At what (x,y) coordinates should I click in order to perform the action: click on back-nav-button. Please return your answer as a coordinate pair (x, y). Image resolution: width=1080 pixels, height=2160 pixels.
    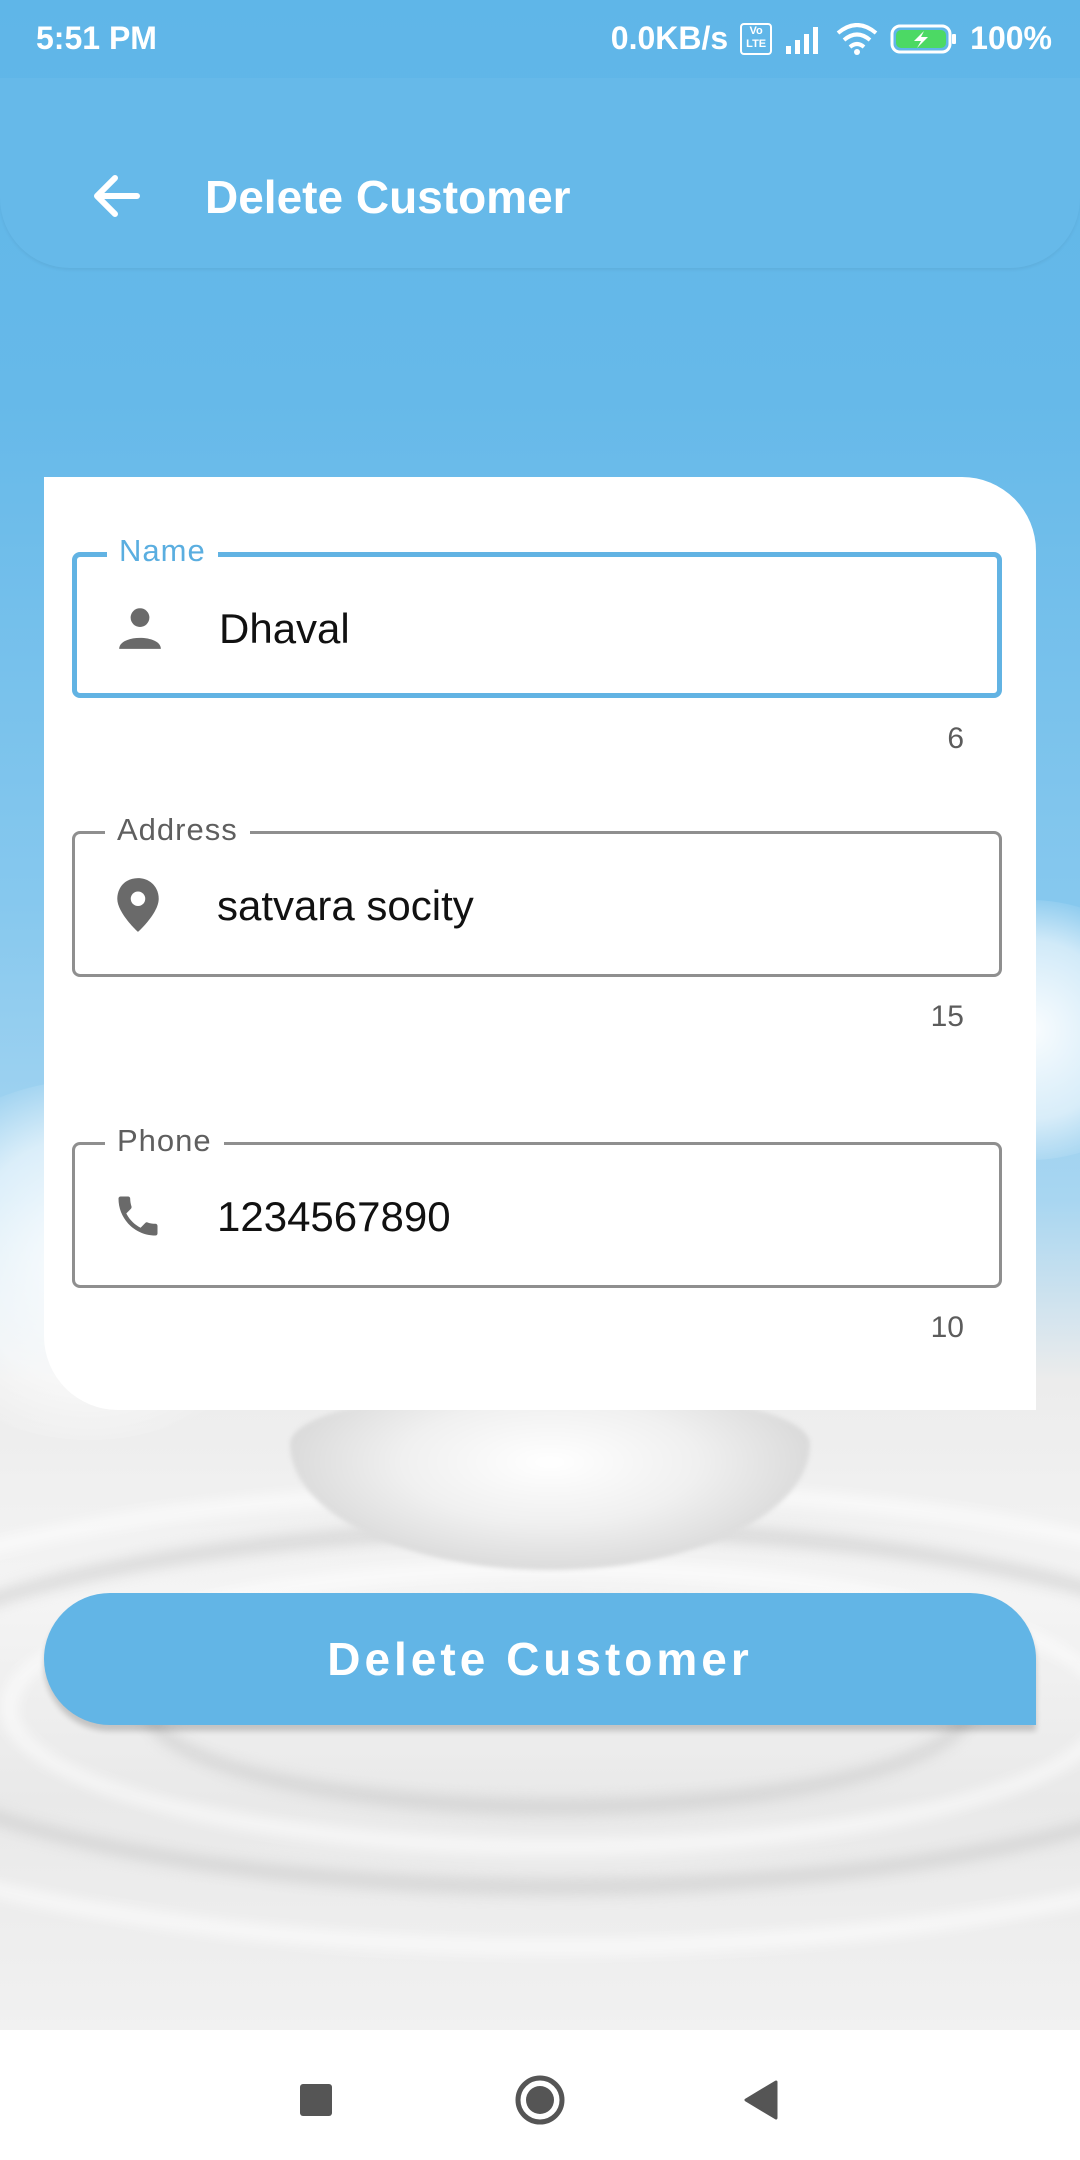
    Looking at the image, I should click on (760, 2100).